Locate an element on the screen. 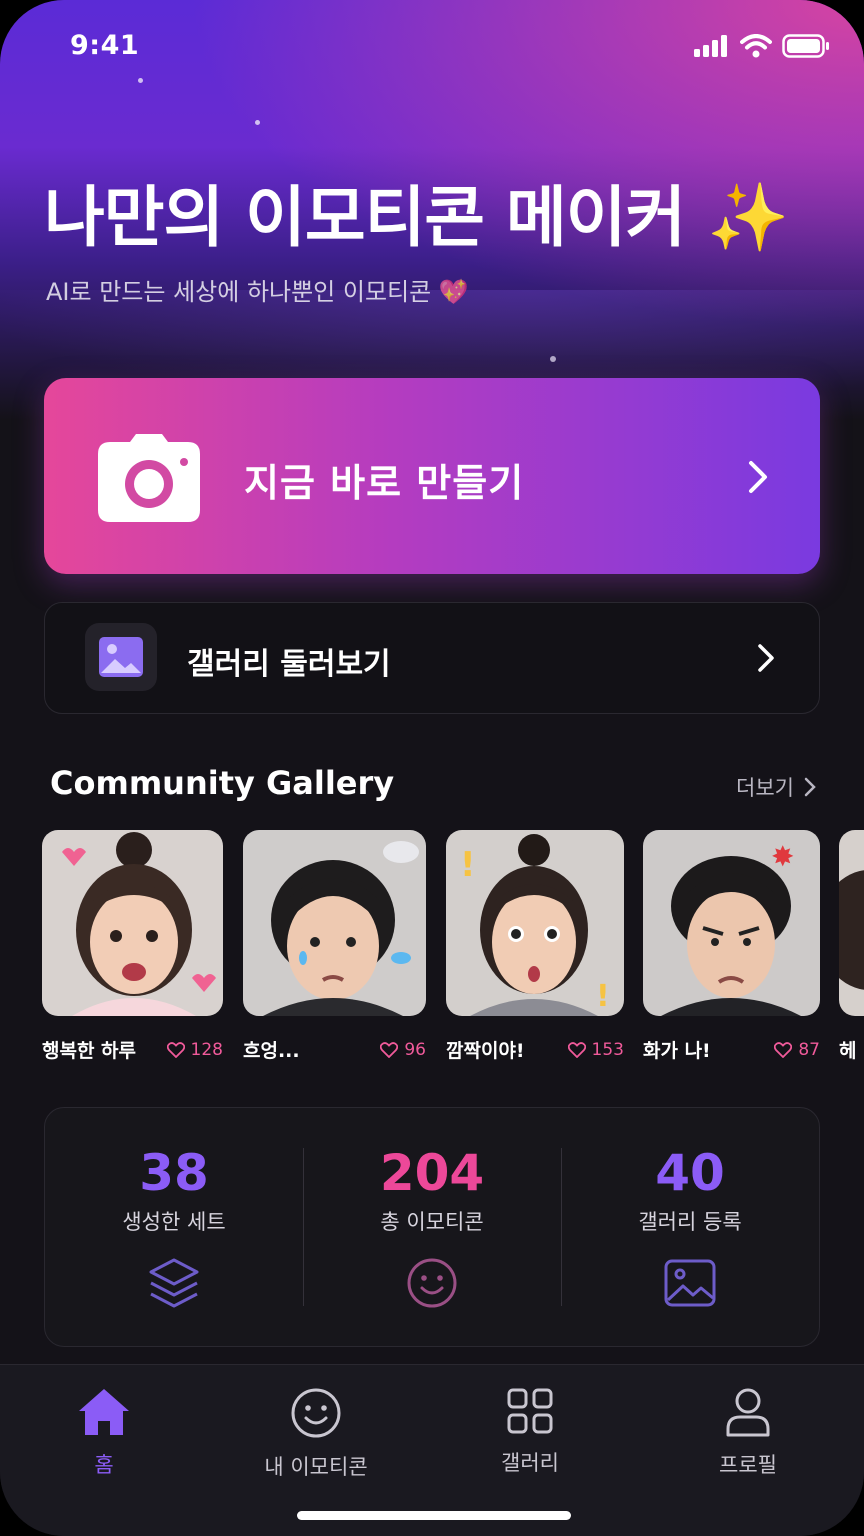 The image size is (864, 1536). tab-my-emoticons: 내 이모티콘 is located at coordinates (316, 1434).